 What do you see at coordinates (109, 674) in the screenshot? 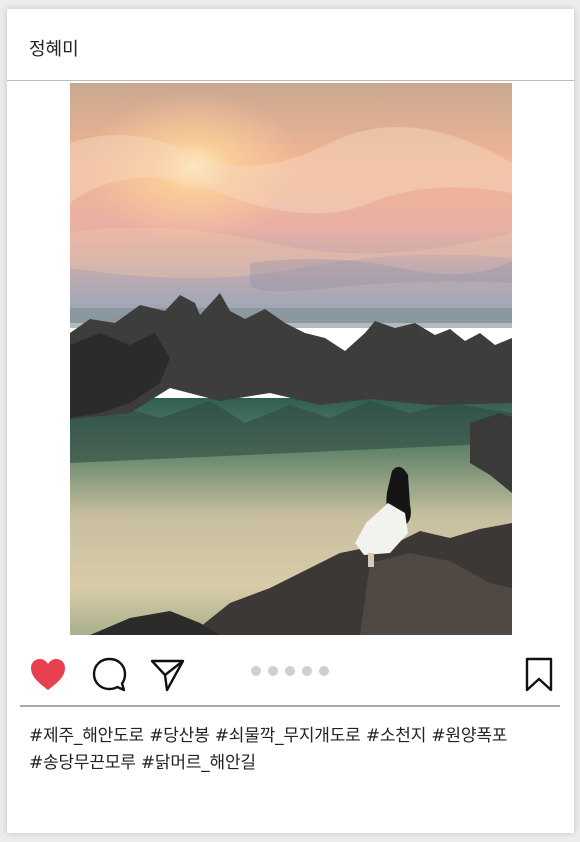
I see `comment-icon` at bounding box center [109, 674].